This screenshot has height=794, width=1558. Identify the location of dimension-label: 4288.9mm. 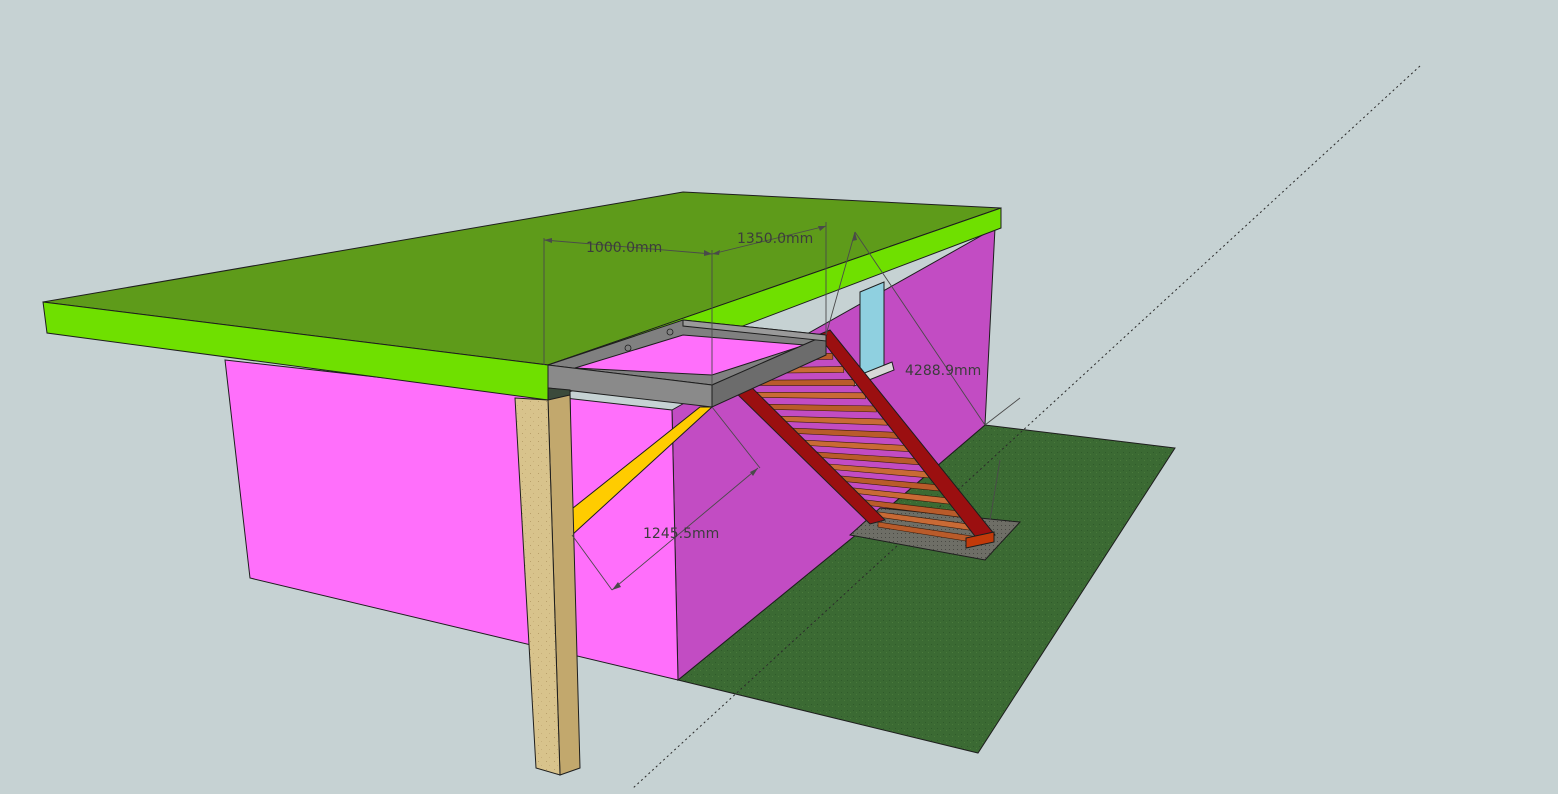
(943, 371).